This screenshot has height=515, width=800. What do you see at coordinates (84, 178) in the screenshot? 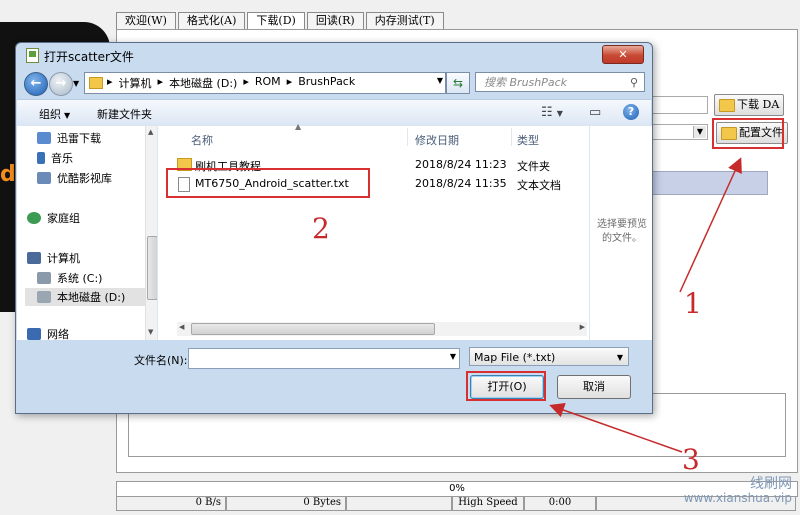
I see `nav-item-label: 优酷影视库` at bounding box center [84, 178].